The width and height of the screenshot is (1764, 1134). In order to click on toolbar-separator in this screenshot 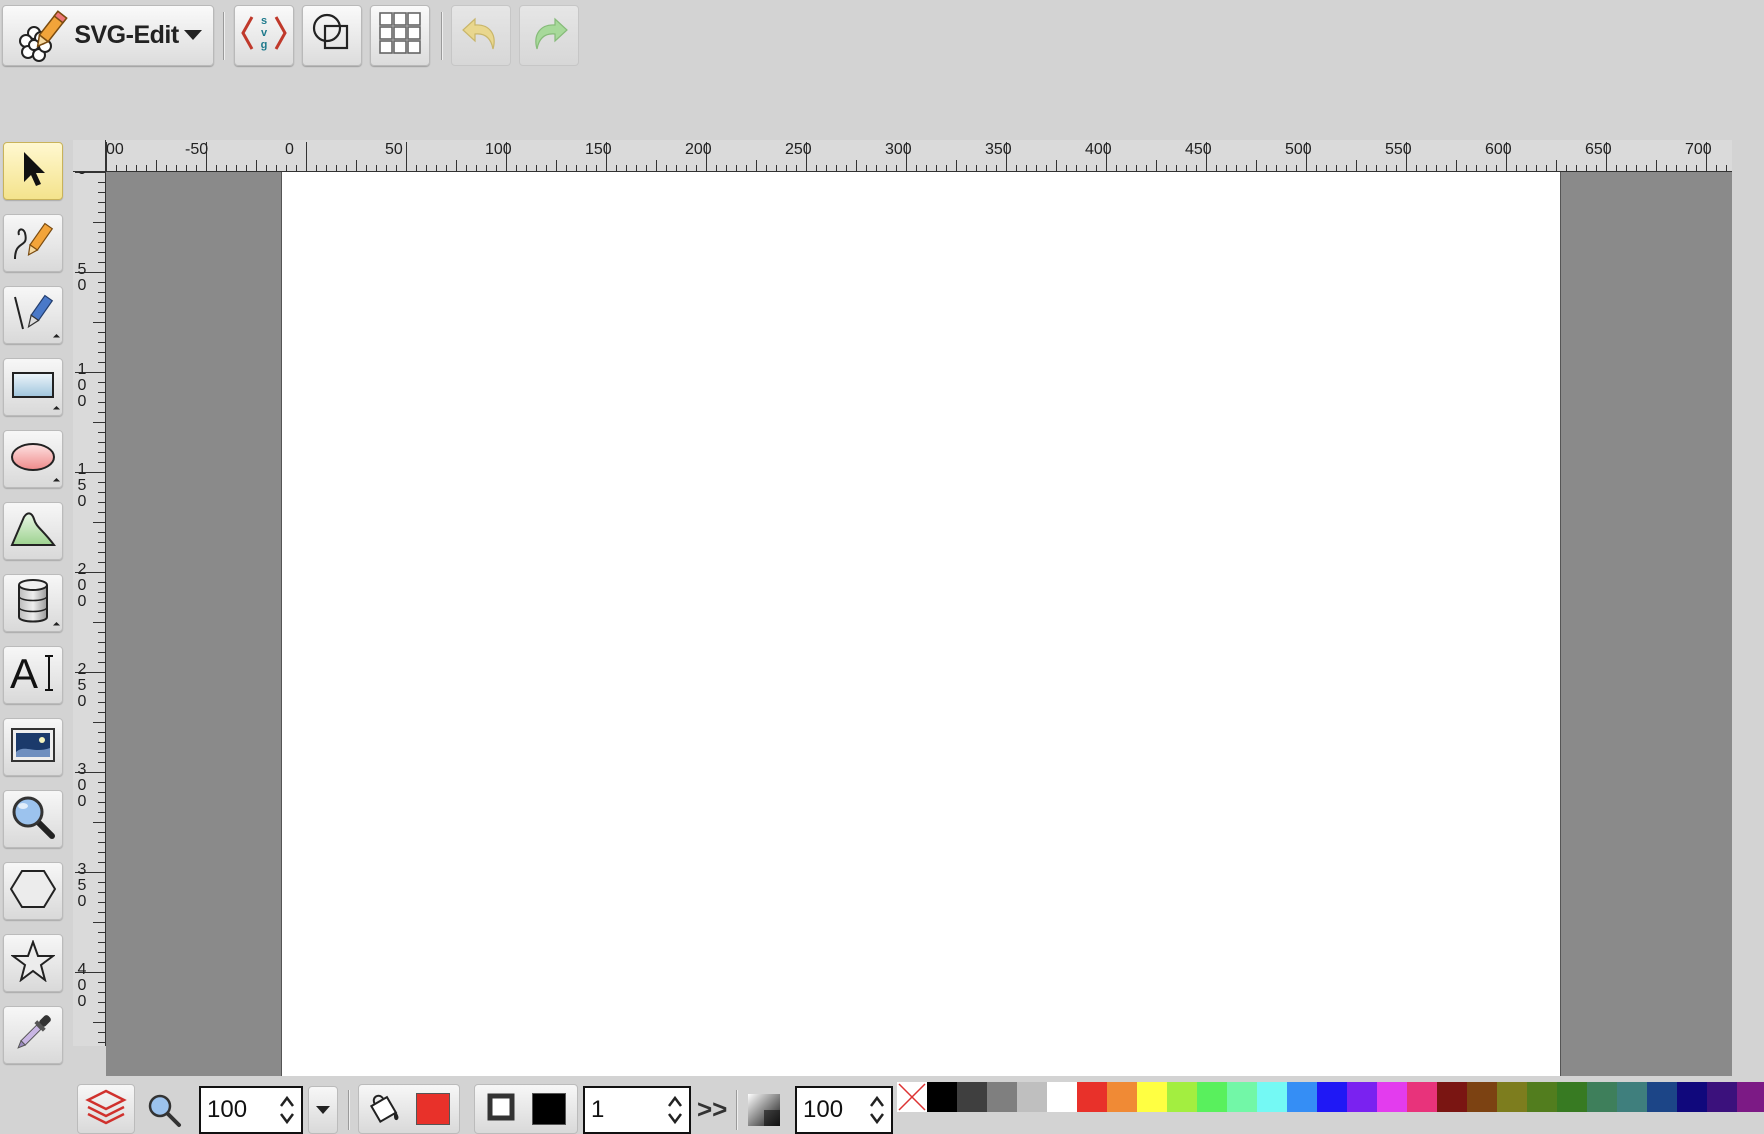, I will do `click(224, 36)`.